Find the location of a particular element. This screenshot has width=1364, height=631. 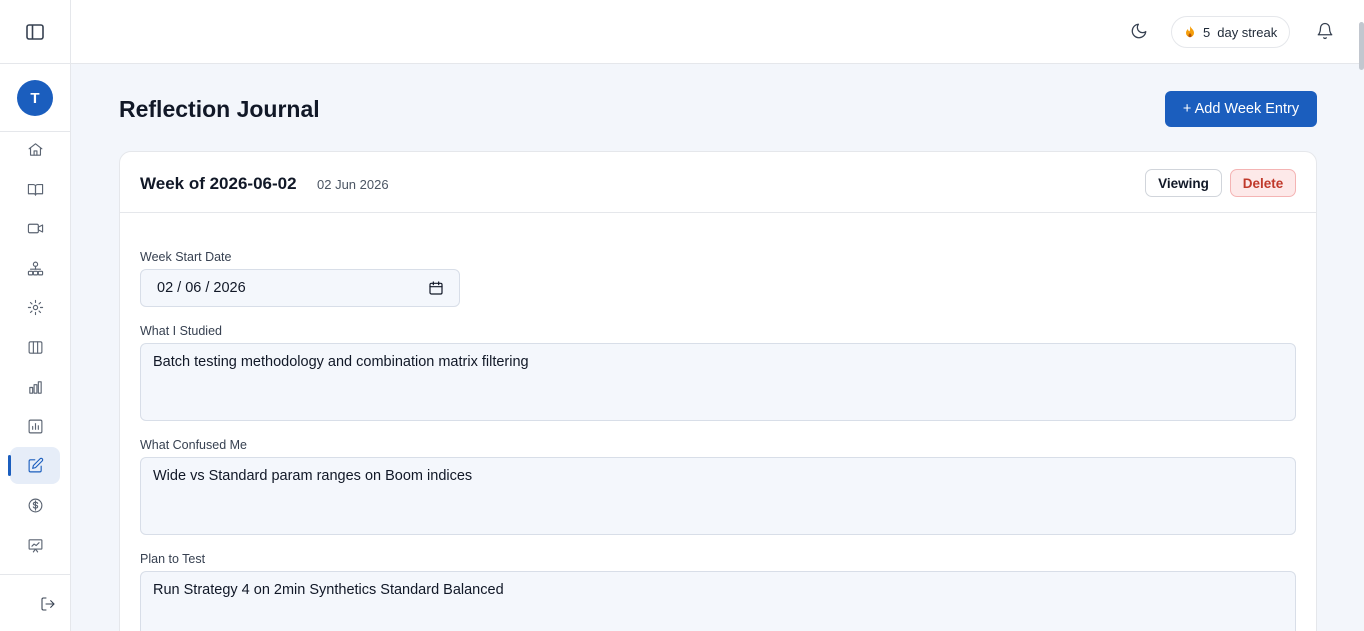

sidebar-item-journal is located at coordinates (34, 465).